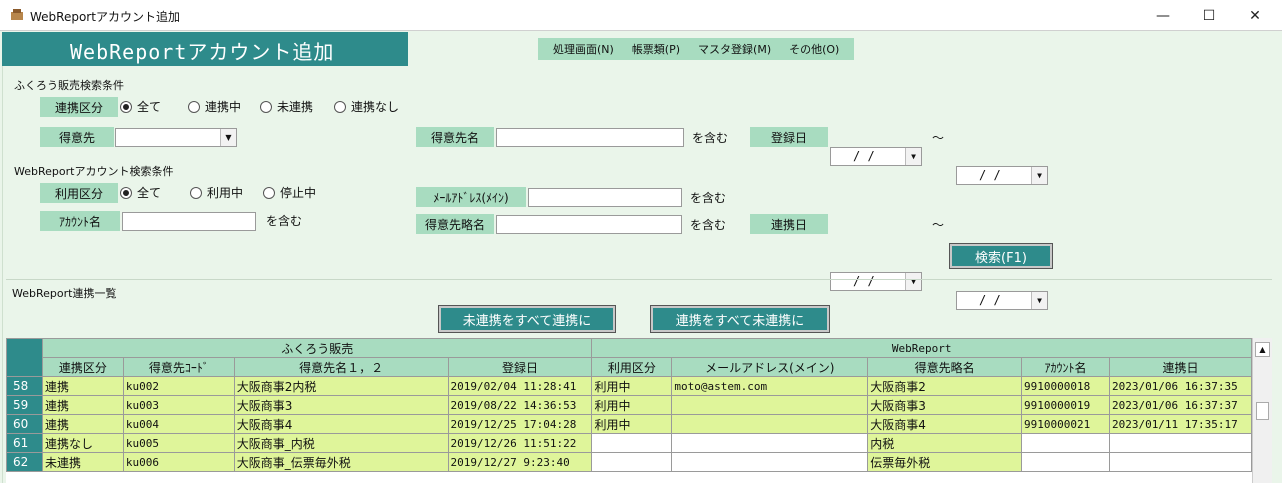  Describe the element at coordinates (583, 49) in the screenshot. I see `menu-item-shori: 処理画面(N)` at that location.